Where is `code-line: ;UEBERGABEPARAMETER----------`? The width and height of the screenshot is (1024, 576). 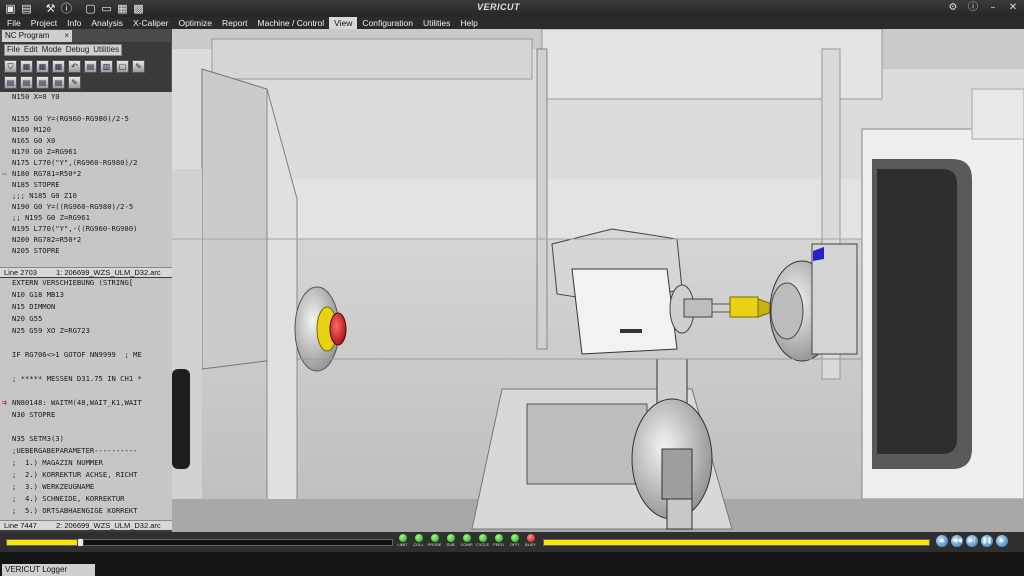
code-line: ;UEBERGABEPARAMETER---------- is located at coordinates (75, 451).